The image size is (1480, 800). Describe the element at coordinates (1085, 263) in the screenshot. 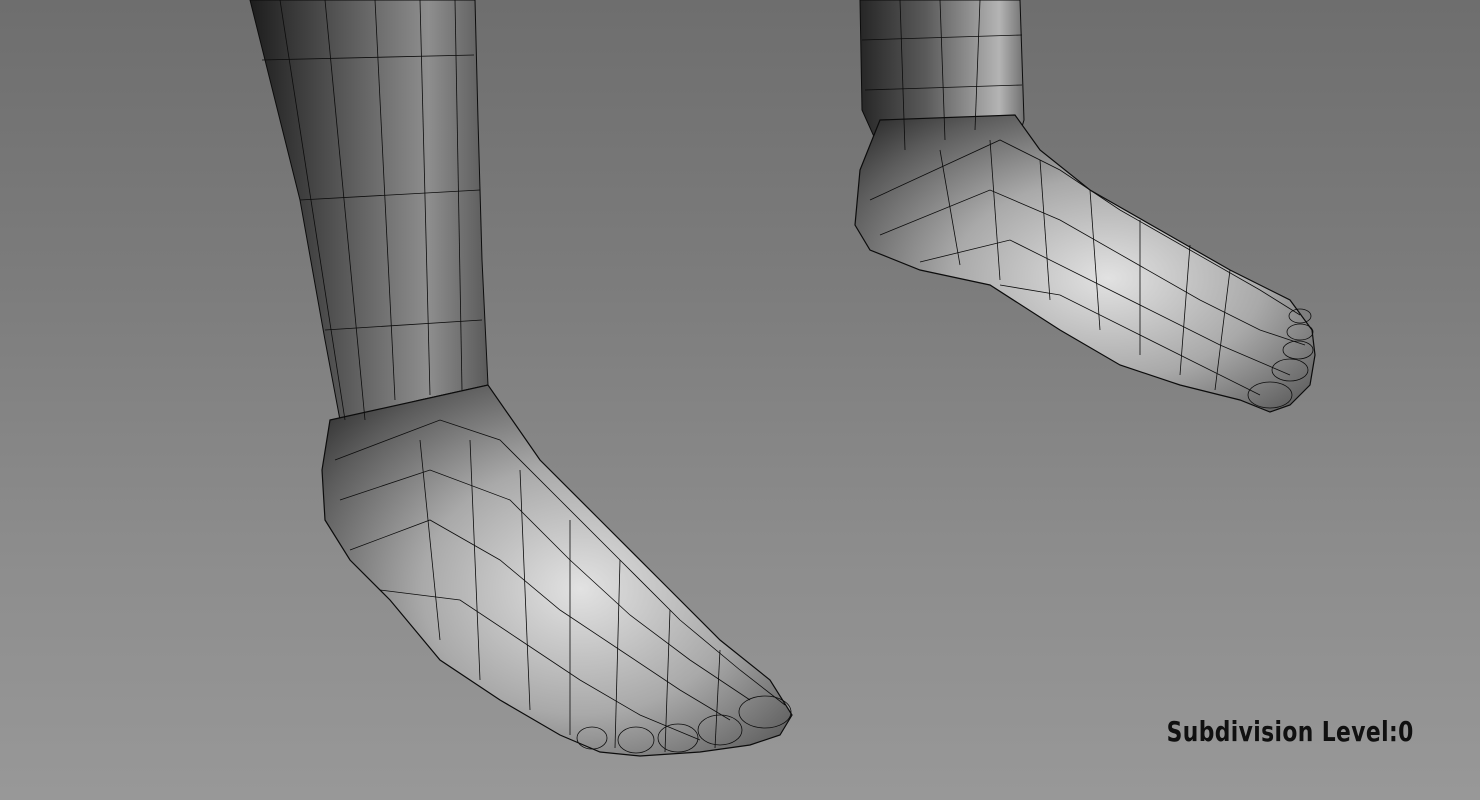

I see `right-foot-shape` at that location.